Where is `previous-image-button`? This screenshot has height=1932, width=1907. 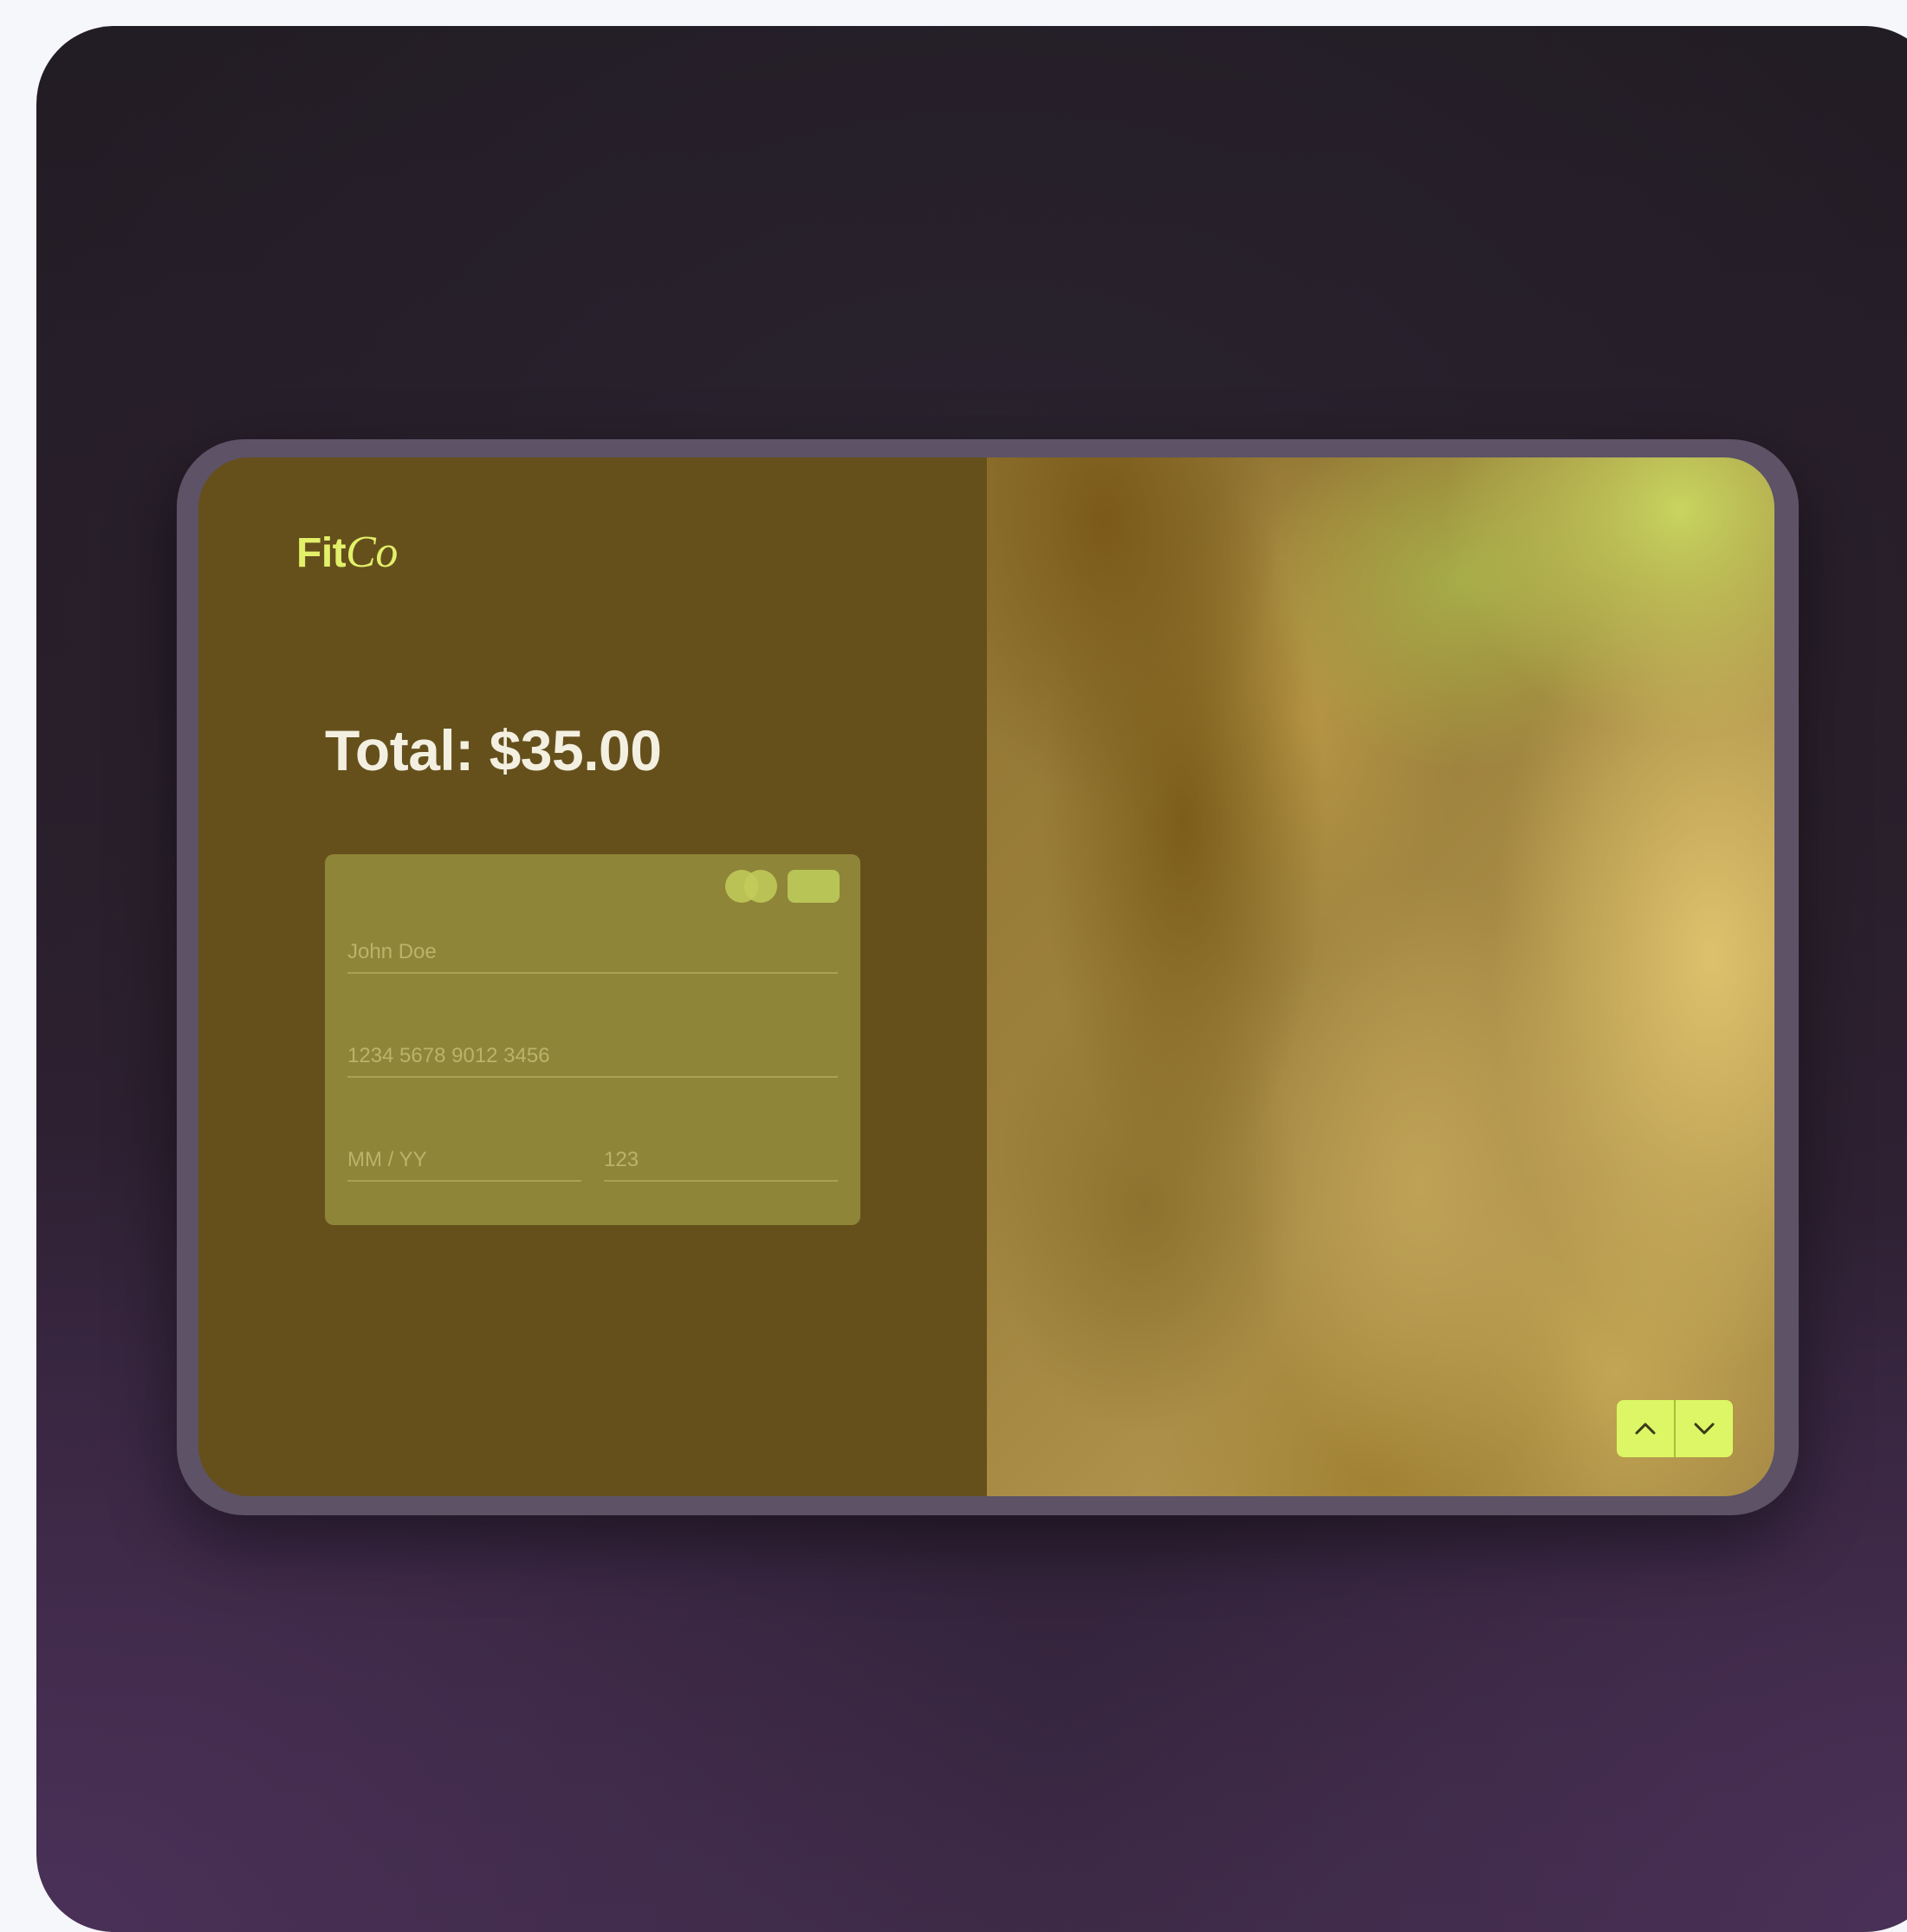 previous-image-button is located at coordinates (1645, 1429).